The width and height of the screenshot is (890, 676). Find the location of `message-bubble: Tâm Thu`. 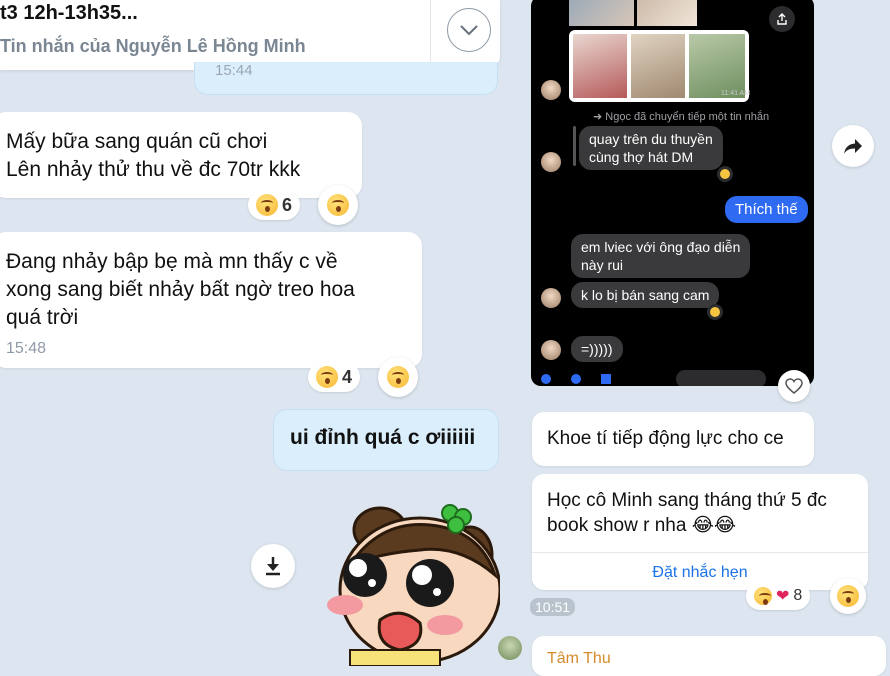

message-bubble: Tâm Thu is located at coordinates (709, 656).